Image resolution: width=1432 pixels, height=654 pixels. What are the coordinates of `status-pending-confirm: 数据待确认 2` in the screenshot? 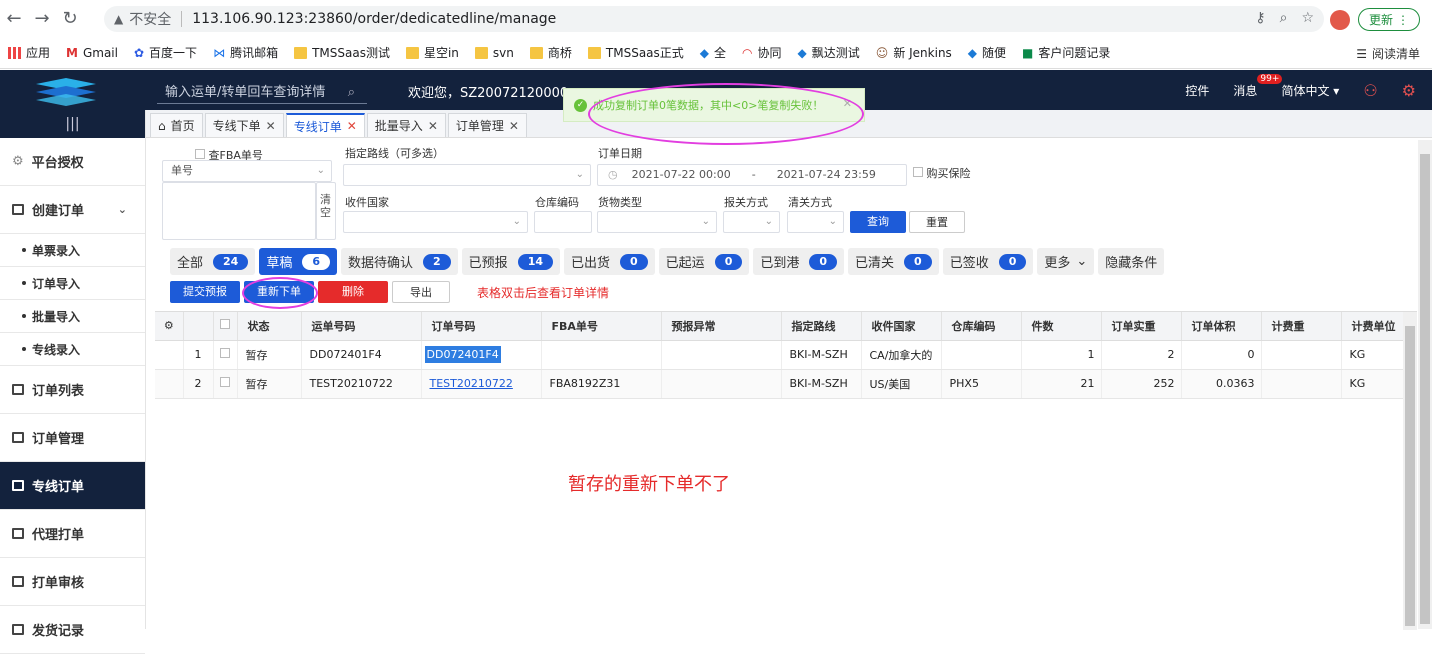 It's located at (399, 261).